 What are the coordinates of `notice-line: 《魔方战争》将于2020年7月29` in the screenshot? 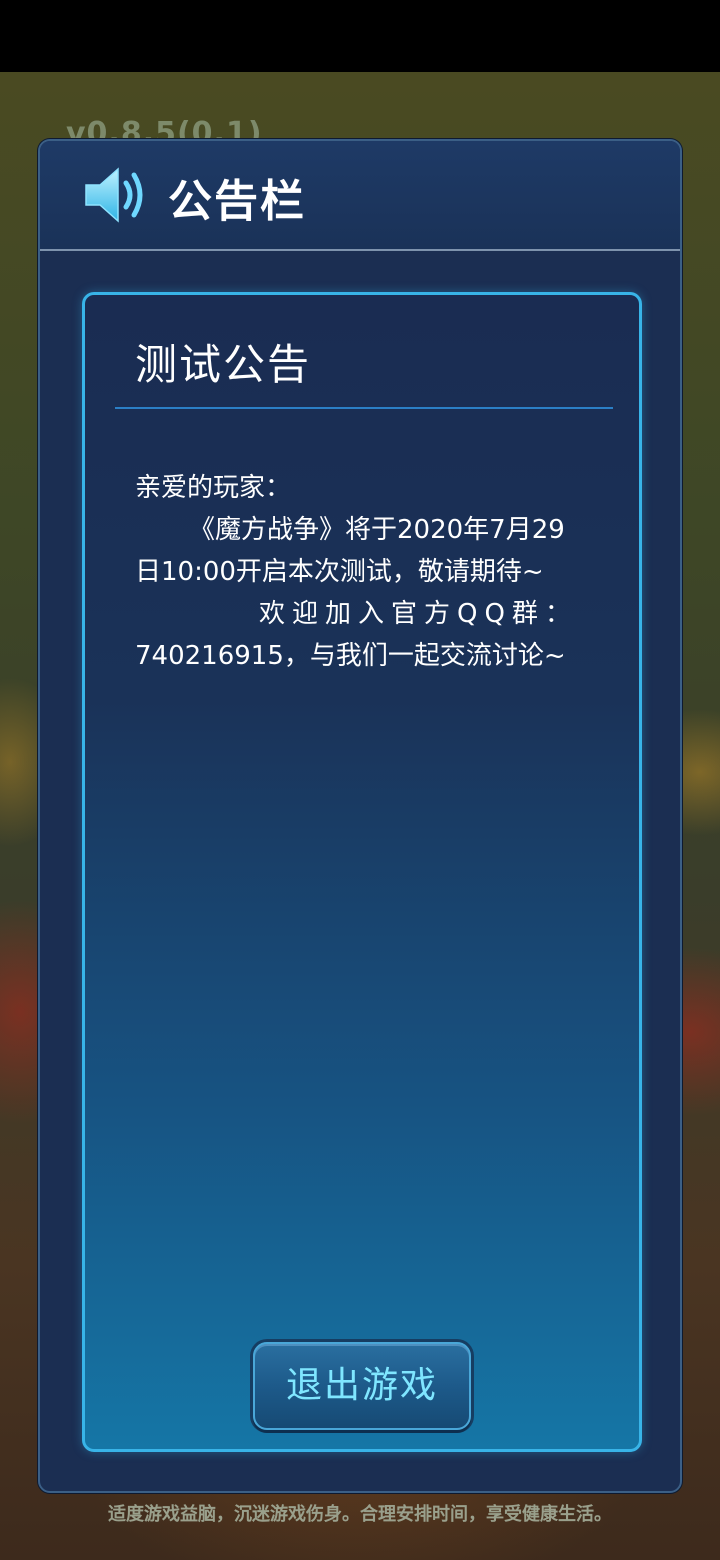 It's located at (377, 530).